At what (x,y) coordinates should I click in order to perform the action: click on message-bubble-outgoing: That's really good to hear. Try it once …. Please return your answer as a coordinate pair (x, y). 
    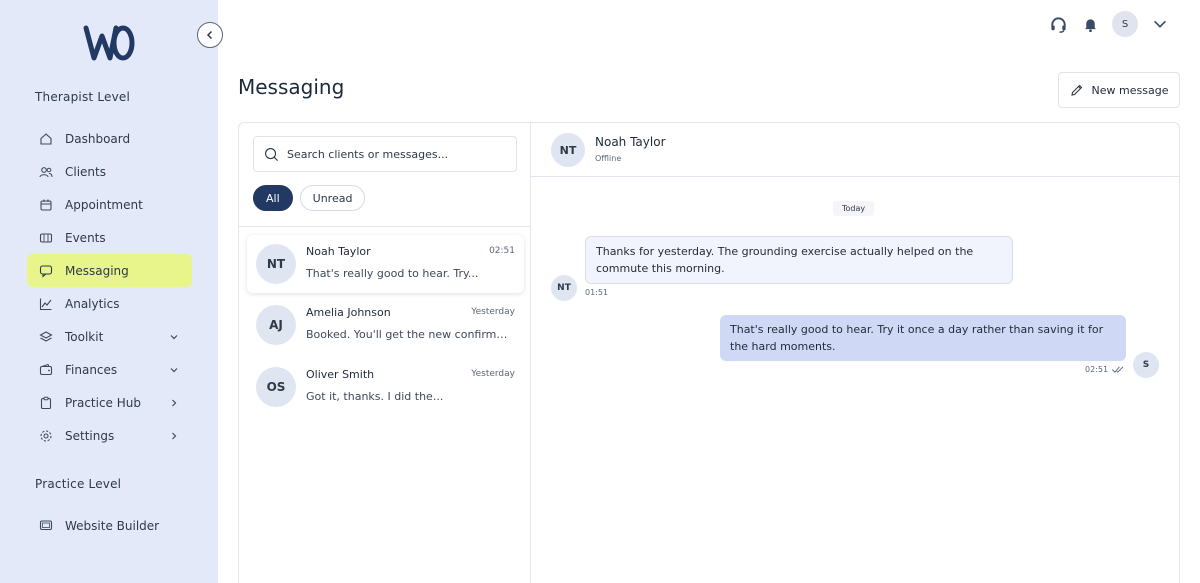
    Looking at the image, I should click on (923, 338).